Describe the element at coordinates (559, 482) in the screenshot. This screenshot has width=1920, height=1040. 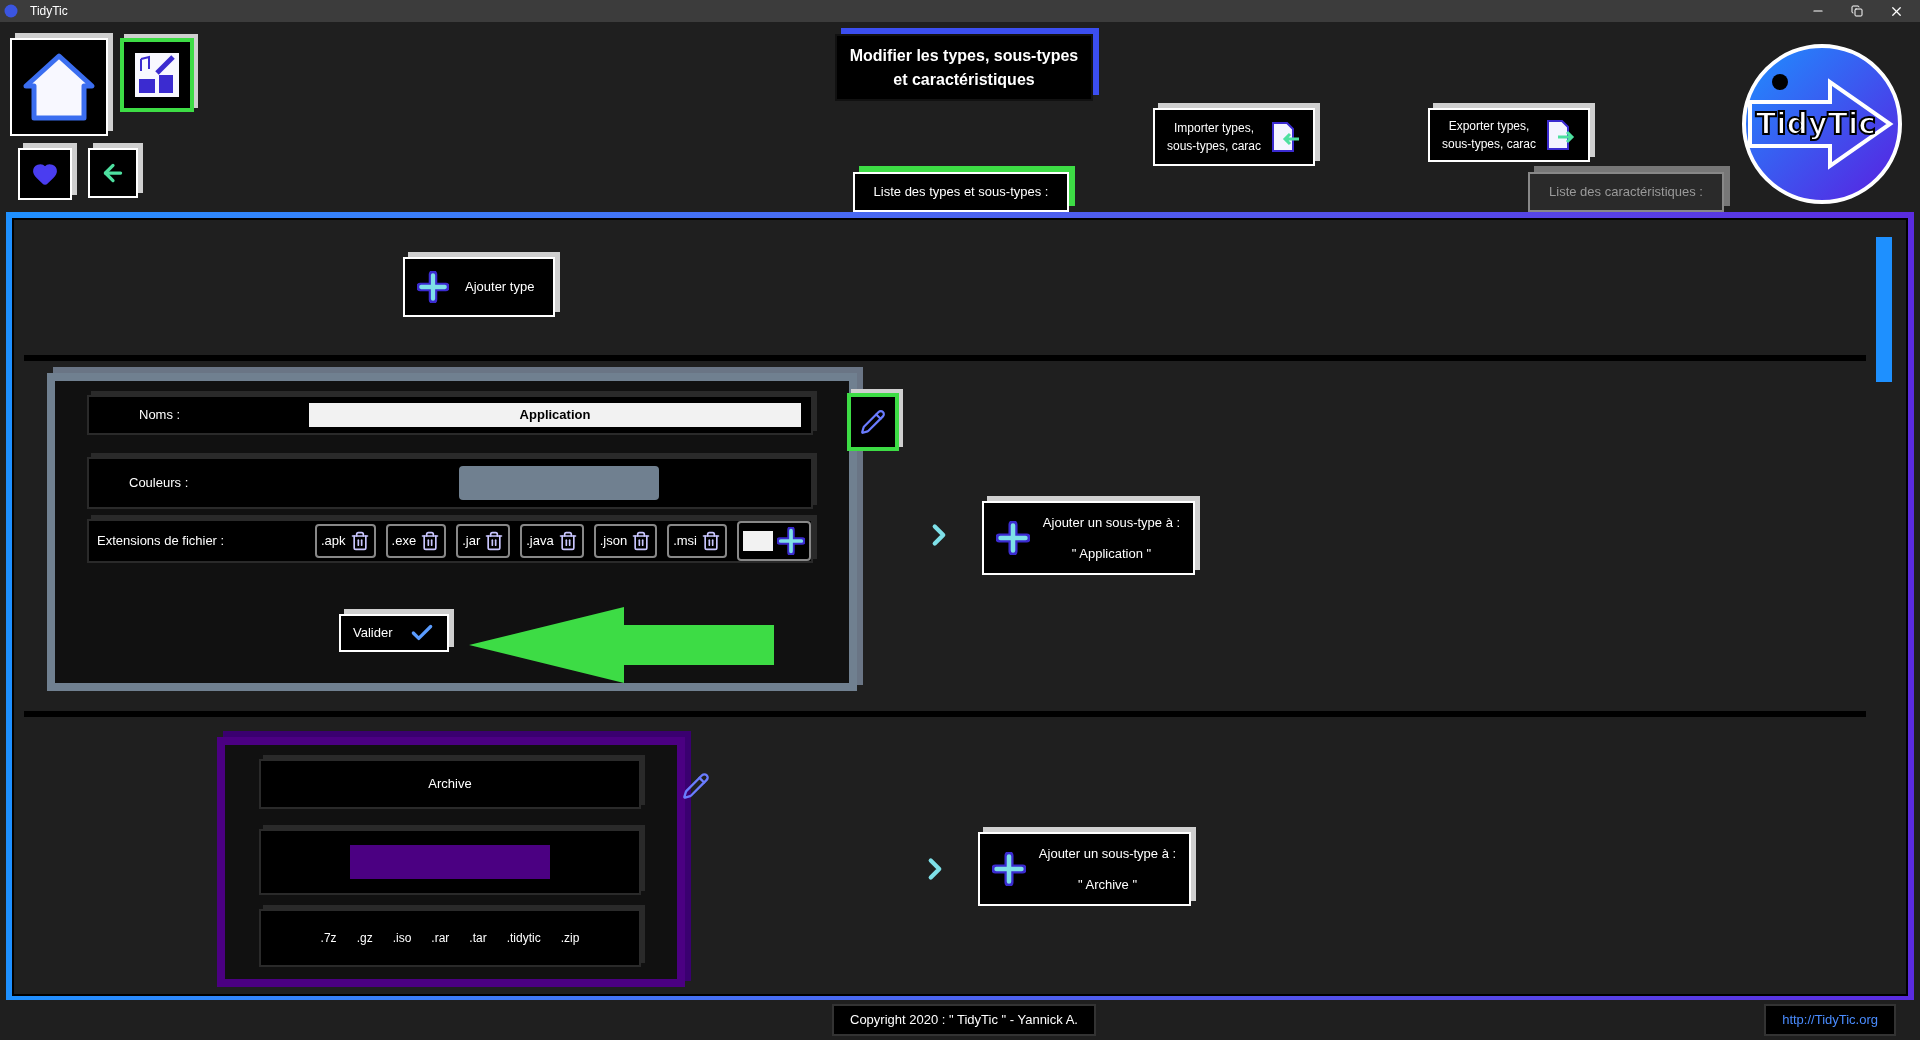
I see `color-swatch` at that location.